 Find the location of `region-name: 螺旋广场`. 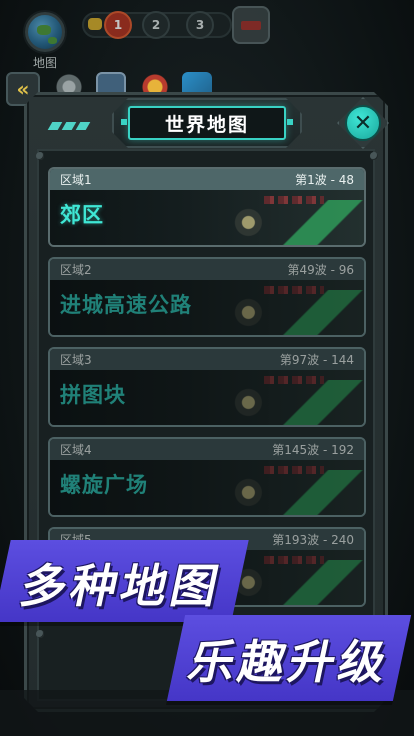

region-name: 螺旋广场 is located at coordinates (104, 485).